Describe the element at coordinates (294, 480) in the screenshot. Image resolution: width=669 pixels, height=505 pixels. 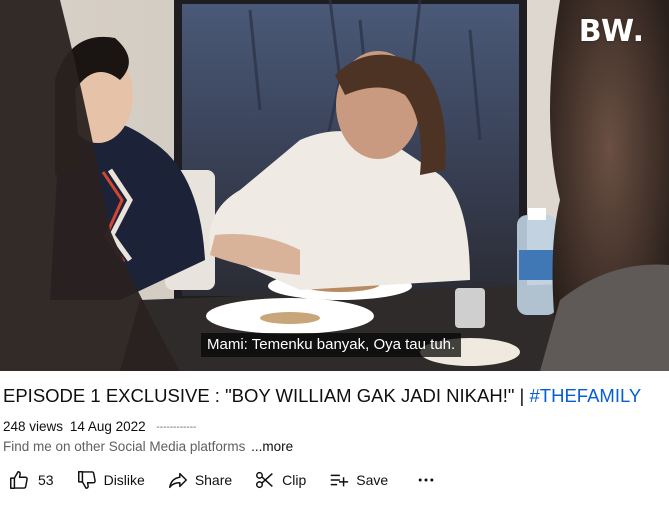
I see `clip-label: Clip` at that location.